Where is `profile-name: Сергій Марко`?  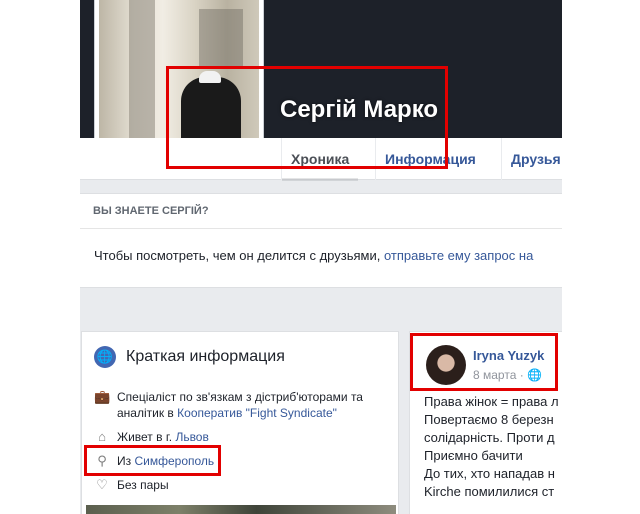 profile-name: Сергій Марко is located at coordinates (359, 110).